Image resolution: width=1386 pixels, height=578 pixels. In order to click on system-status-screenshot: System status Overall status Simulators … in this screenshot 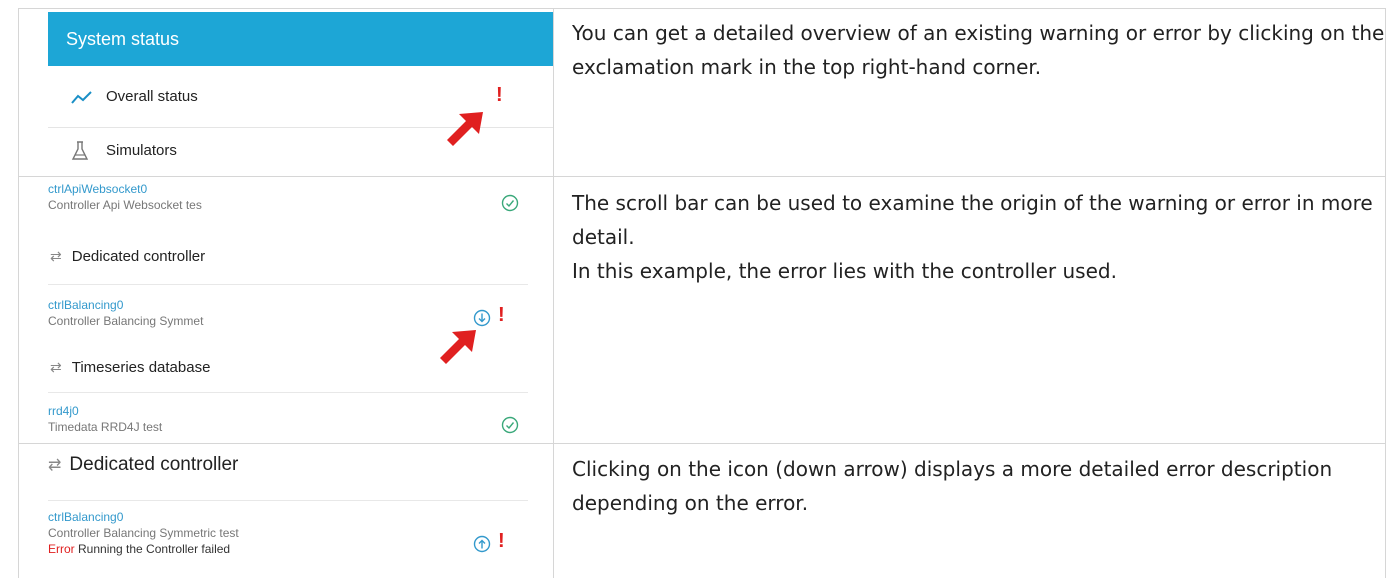, I will do `click(285, 92)`.